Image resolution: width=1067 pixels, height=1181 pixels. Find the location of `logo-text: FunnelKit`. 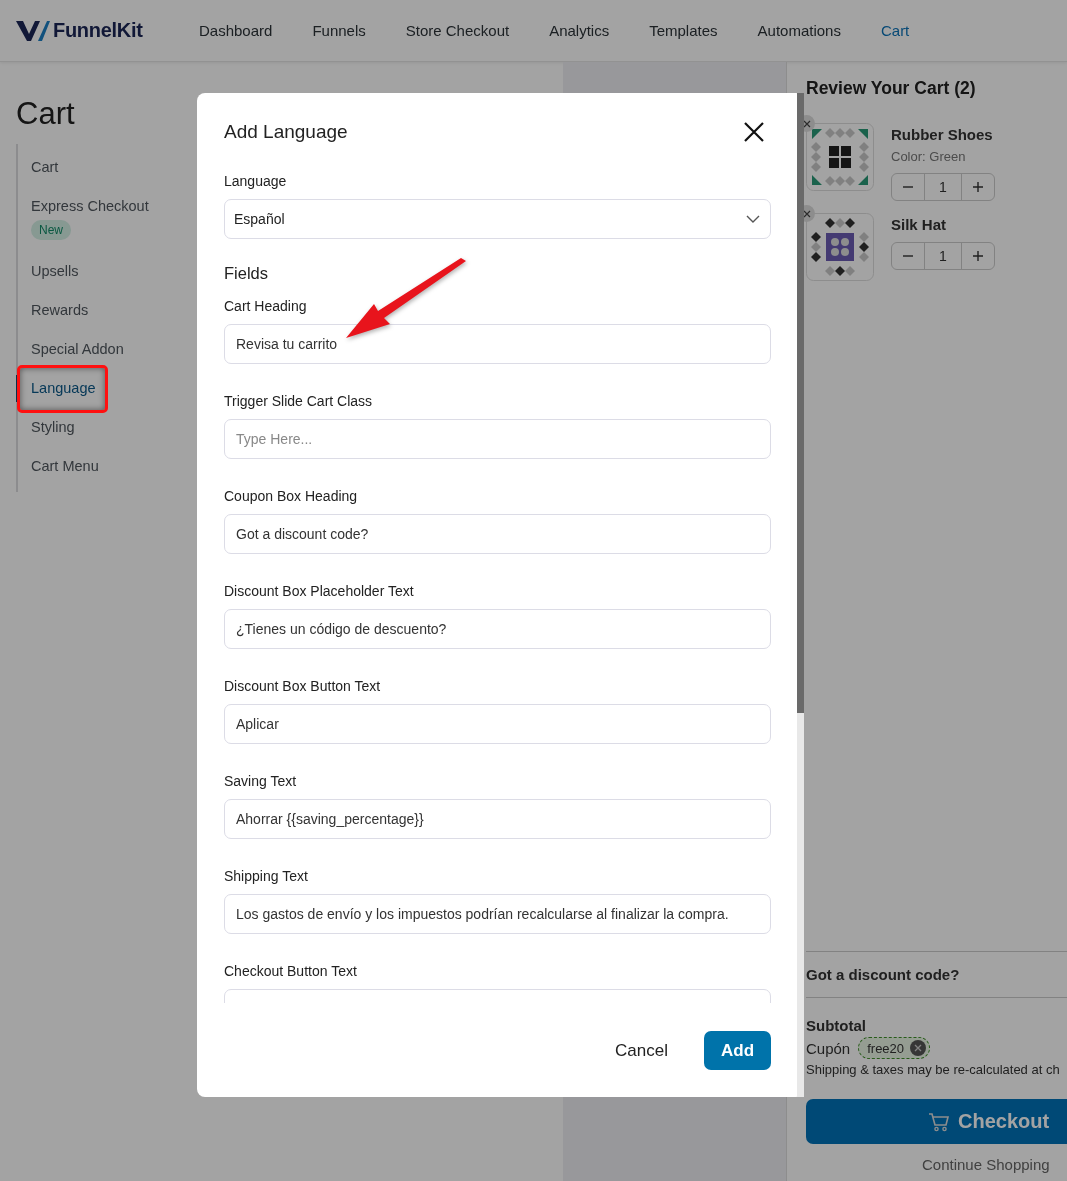

logo-text: FunnelKit is located at coordinates (98, 30).